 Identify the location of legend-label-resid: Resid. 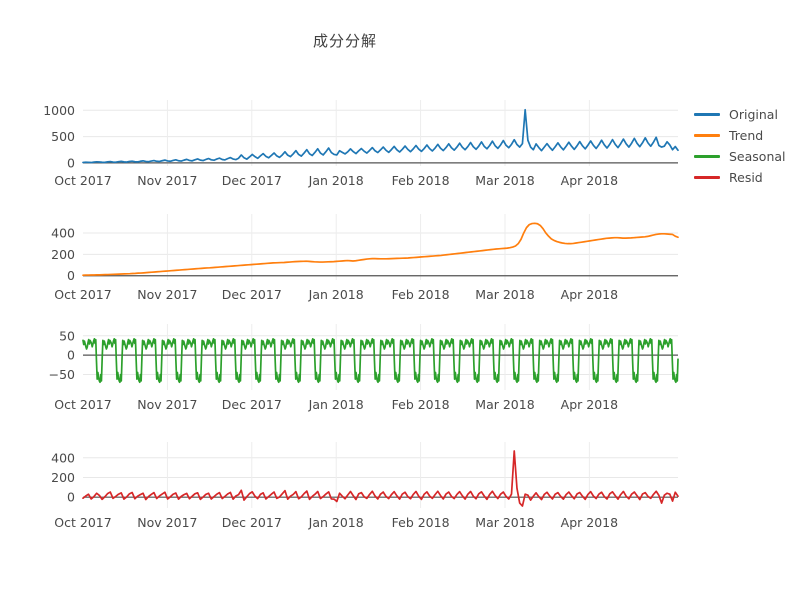
(746, 177).